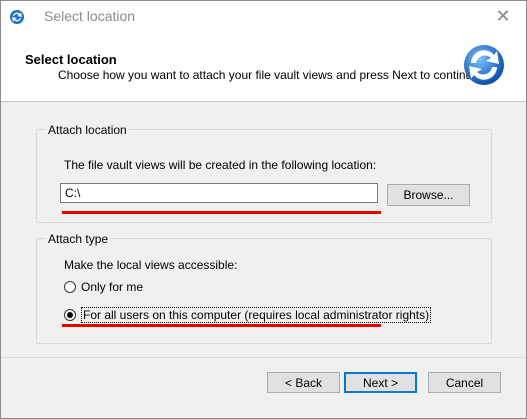  I want to click on radio-only-for-me: Only for me, so click(103, 287).